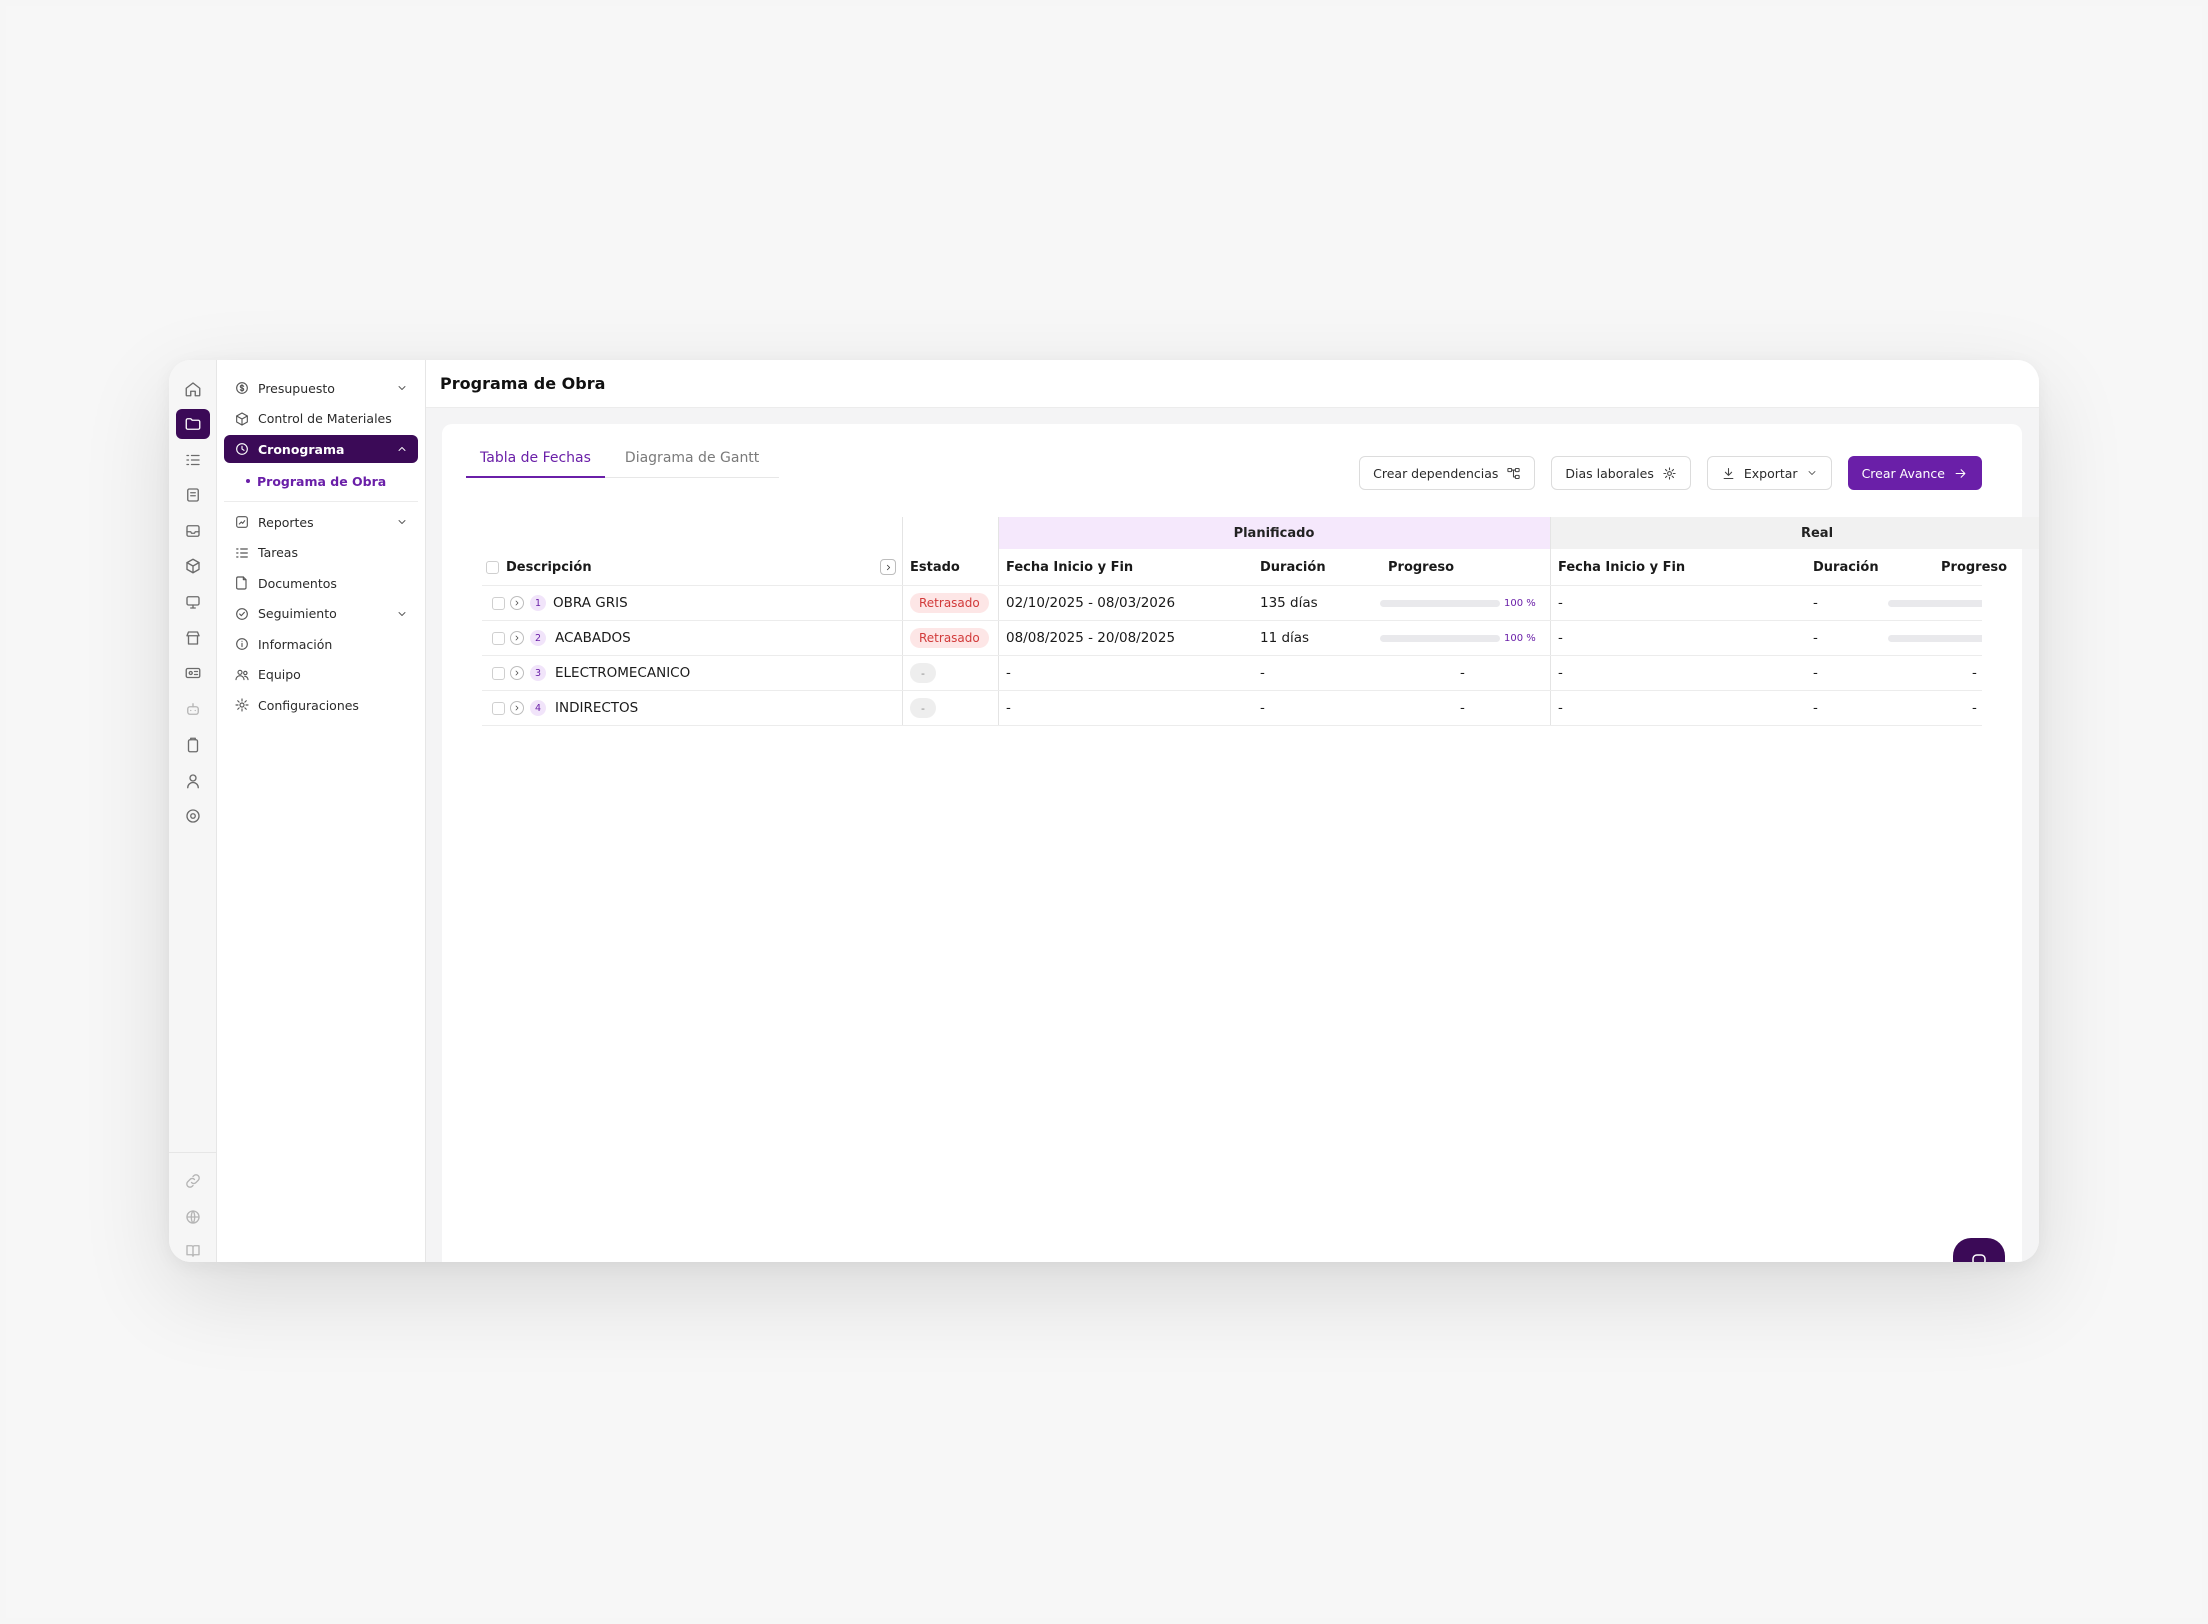 The image size is (2208, 1624). I want to click on row-number: 2, so click(538, 638).